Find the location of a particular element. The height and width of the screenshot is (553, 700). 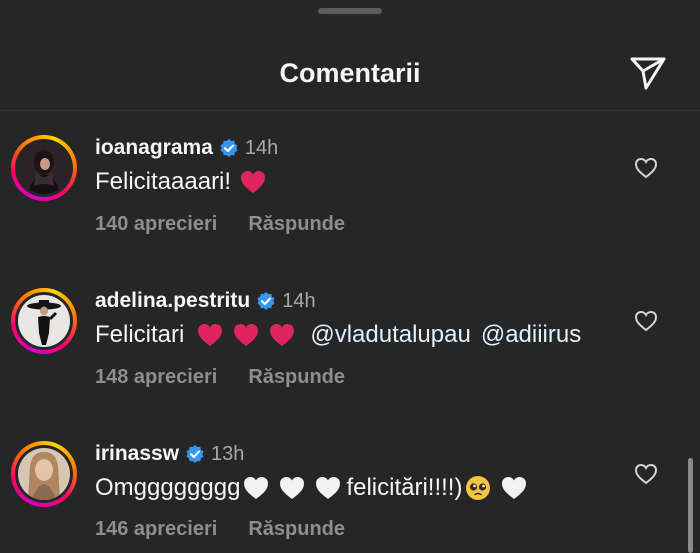

comment-body: Omgggggggg is located at coordinates (168, 487).